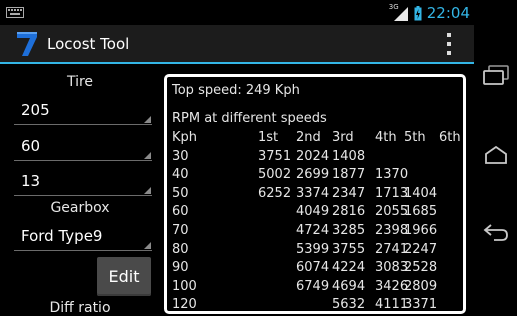  I want to click on column-header: 3rd, so click(343, 137).